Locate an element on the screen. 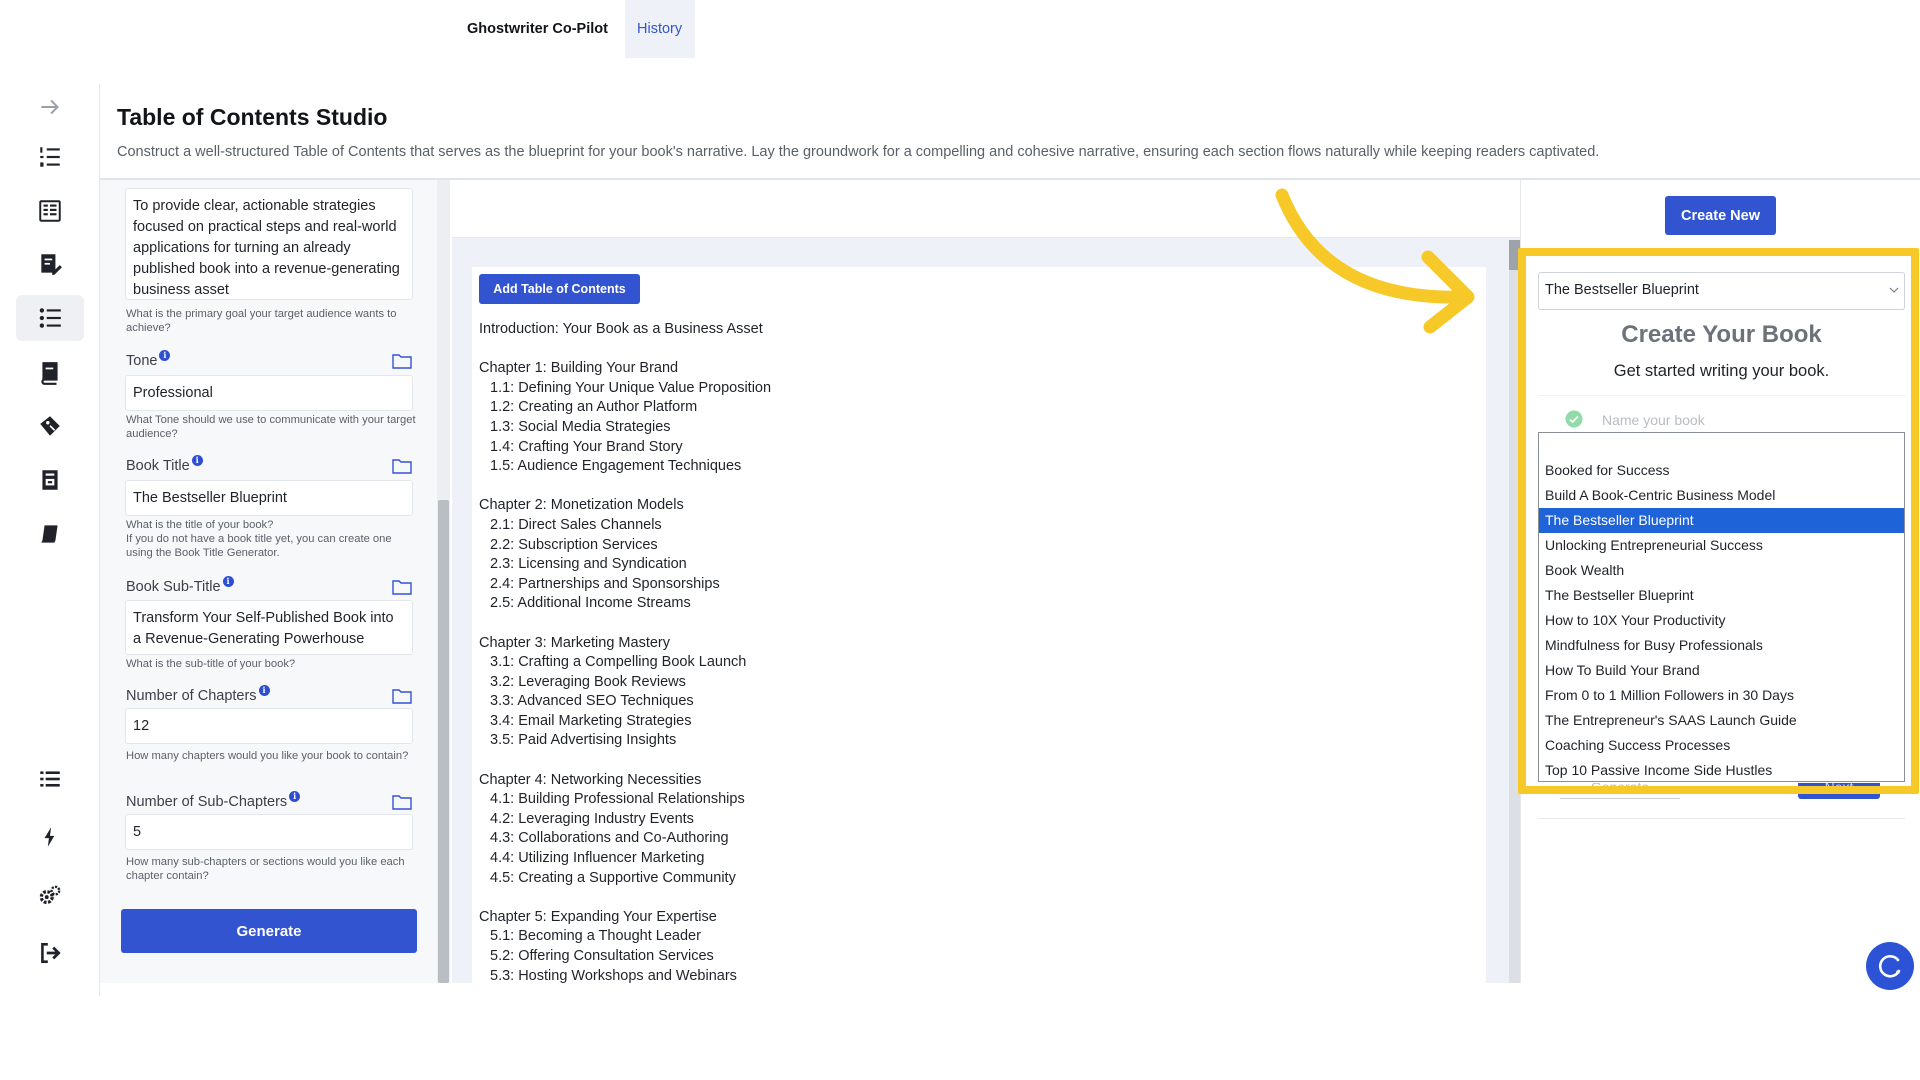 This screenshot has height=1080, width=1920. sidebar-item-settings is located at coordinates (50, 896).